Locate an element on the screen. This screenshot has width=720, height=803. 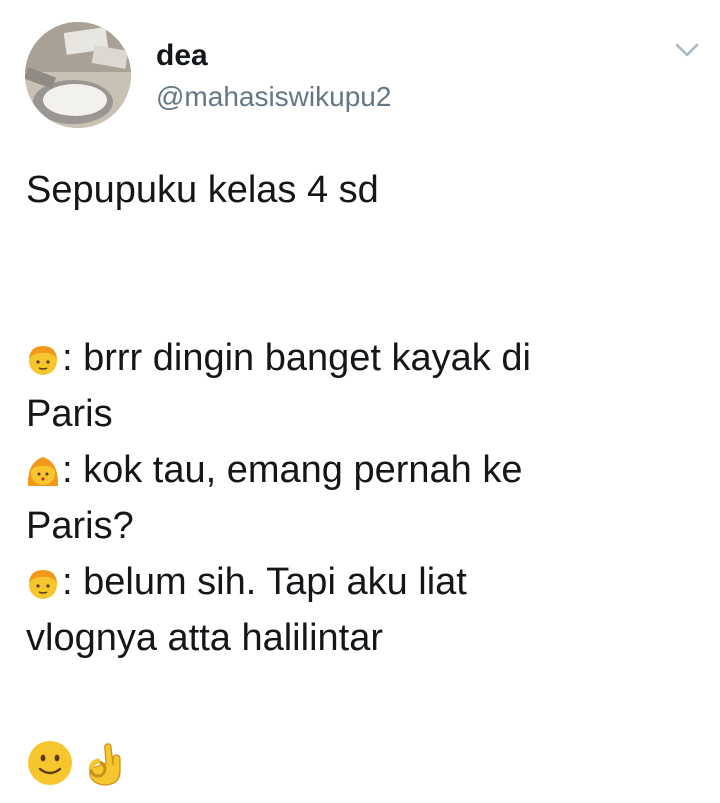
dialogue-1-line-2: Paris is located at coordinates (69, 414).